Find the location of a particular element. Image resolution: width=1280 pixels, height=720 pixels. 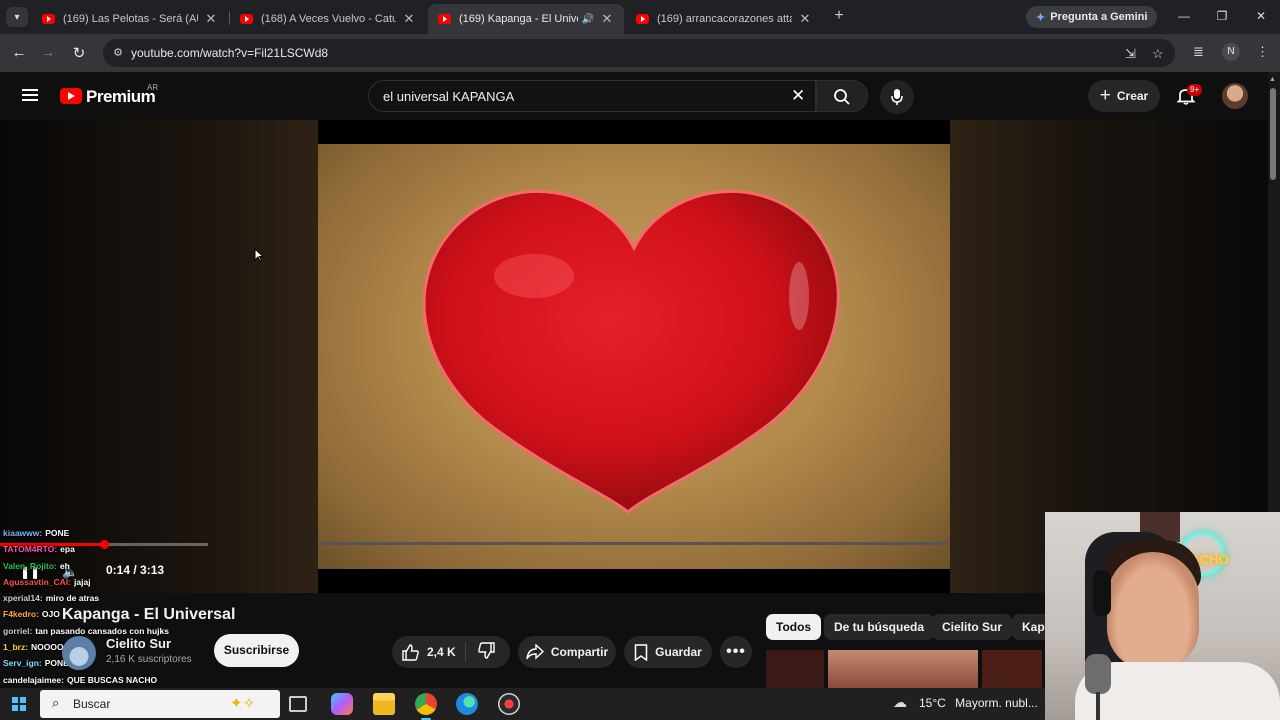

address-bar: ⚙ youtube.com/watch?v=Fil21LSCWd8 ⇲ ☆ is located at coordinates (639, 53).